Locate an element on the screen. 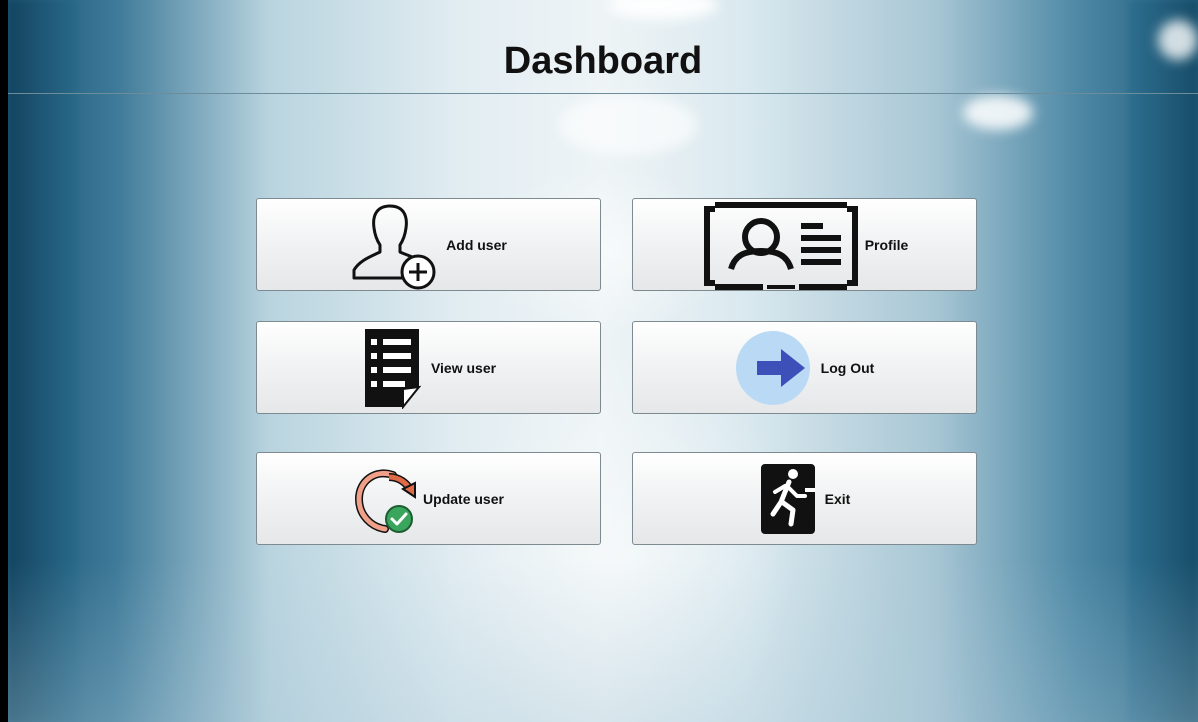 Image resolution: width=1198 pixels, height=722 pixels. add-user-icon is located at coordinates (394, 246).